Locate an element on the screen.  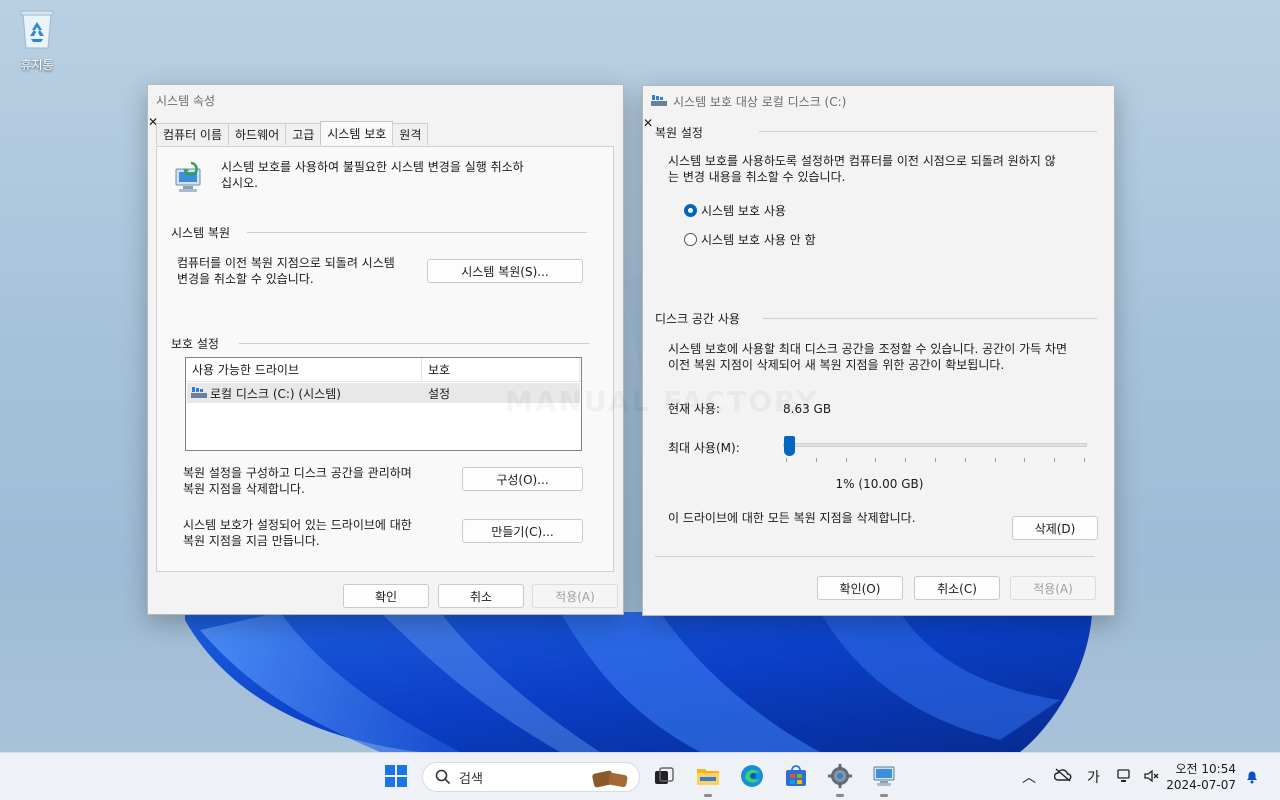
restore-section-title: 시스템 복원 is located at coordinates (201, 233).